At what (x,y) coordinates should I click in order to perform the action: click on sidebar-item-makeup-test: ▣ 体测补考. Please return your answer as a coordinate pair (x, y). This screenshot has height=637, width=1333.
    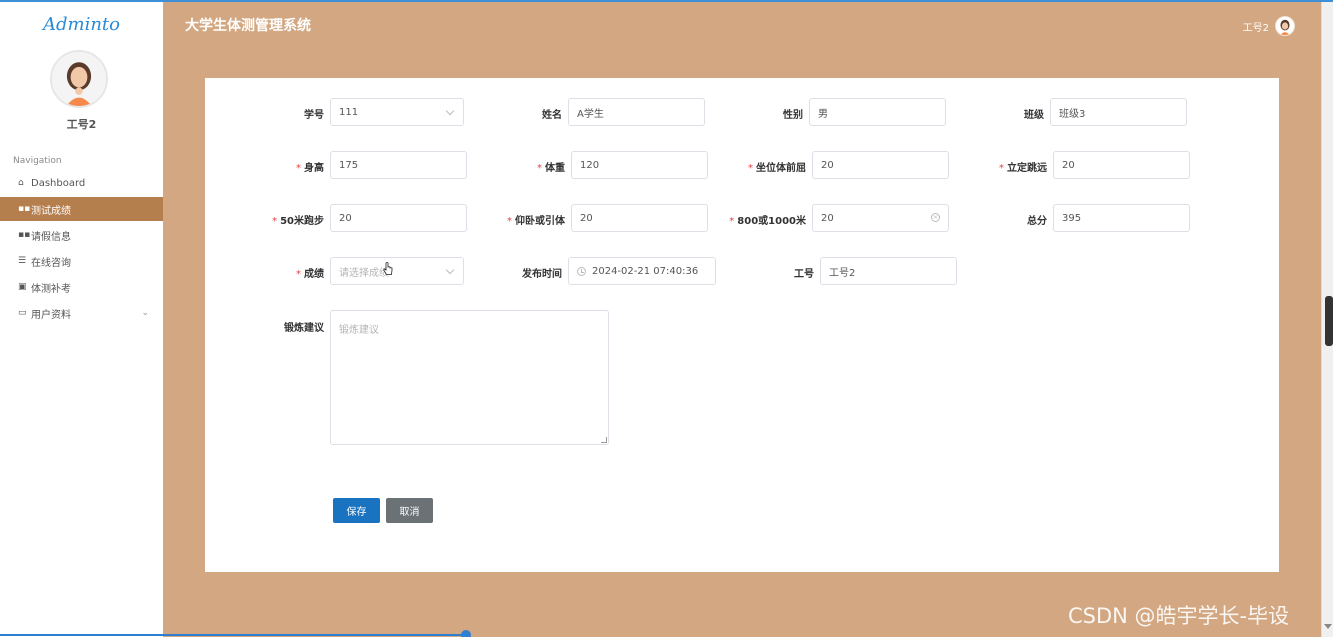
    Looking at the image, I should click on (81, 287).